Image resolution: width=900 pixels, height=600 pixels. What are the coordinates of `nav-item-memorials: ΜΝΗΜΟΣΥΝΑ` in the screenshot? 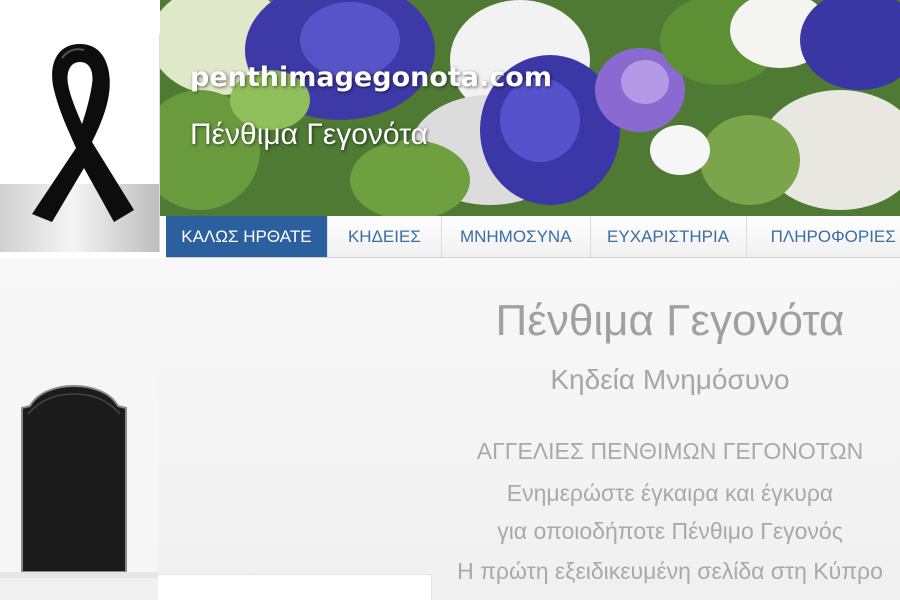 It's located at (516, 236).